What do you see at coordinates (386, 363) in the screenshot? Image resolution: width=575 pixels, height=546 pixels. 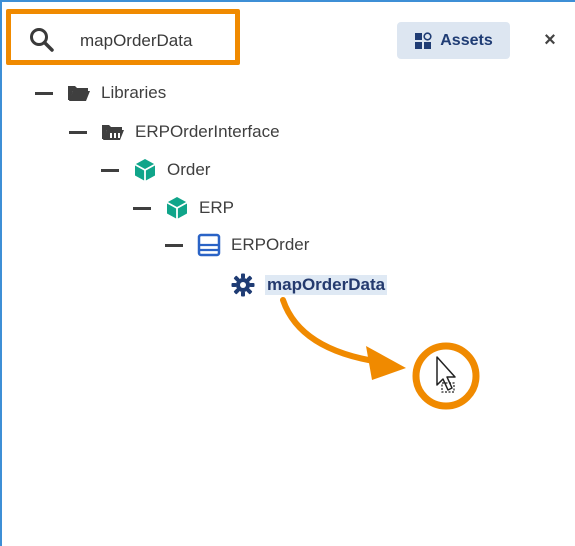 I see `drag-arrow-head` at bounding box center [386, 363].